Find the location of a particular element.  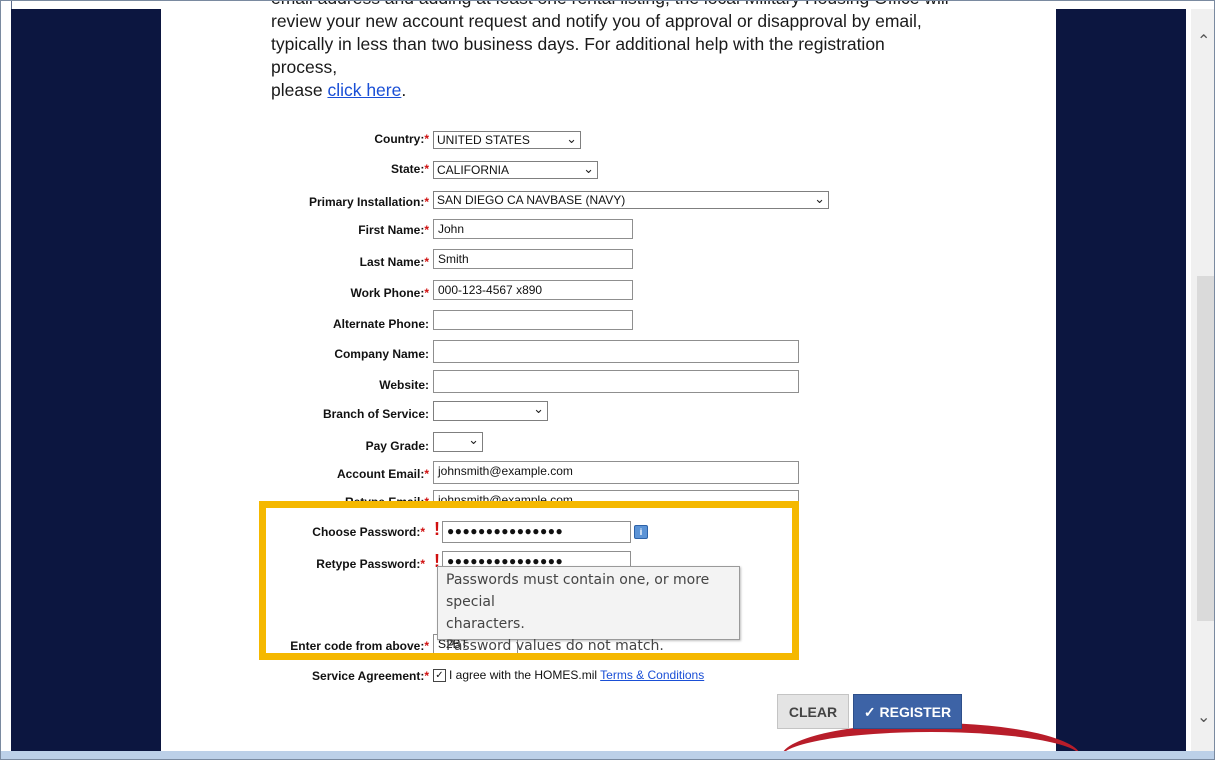

bottom-strip is located at coordinates (607, 755).